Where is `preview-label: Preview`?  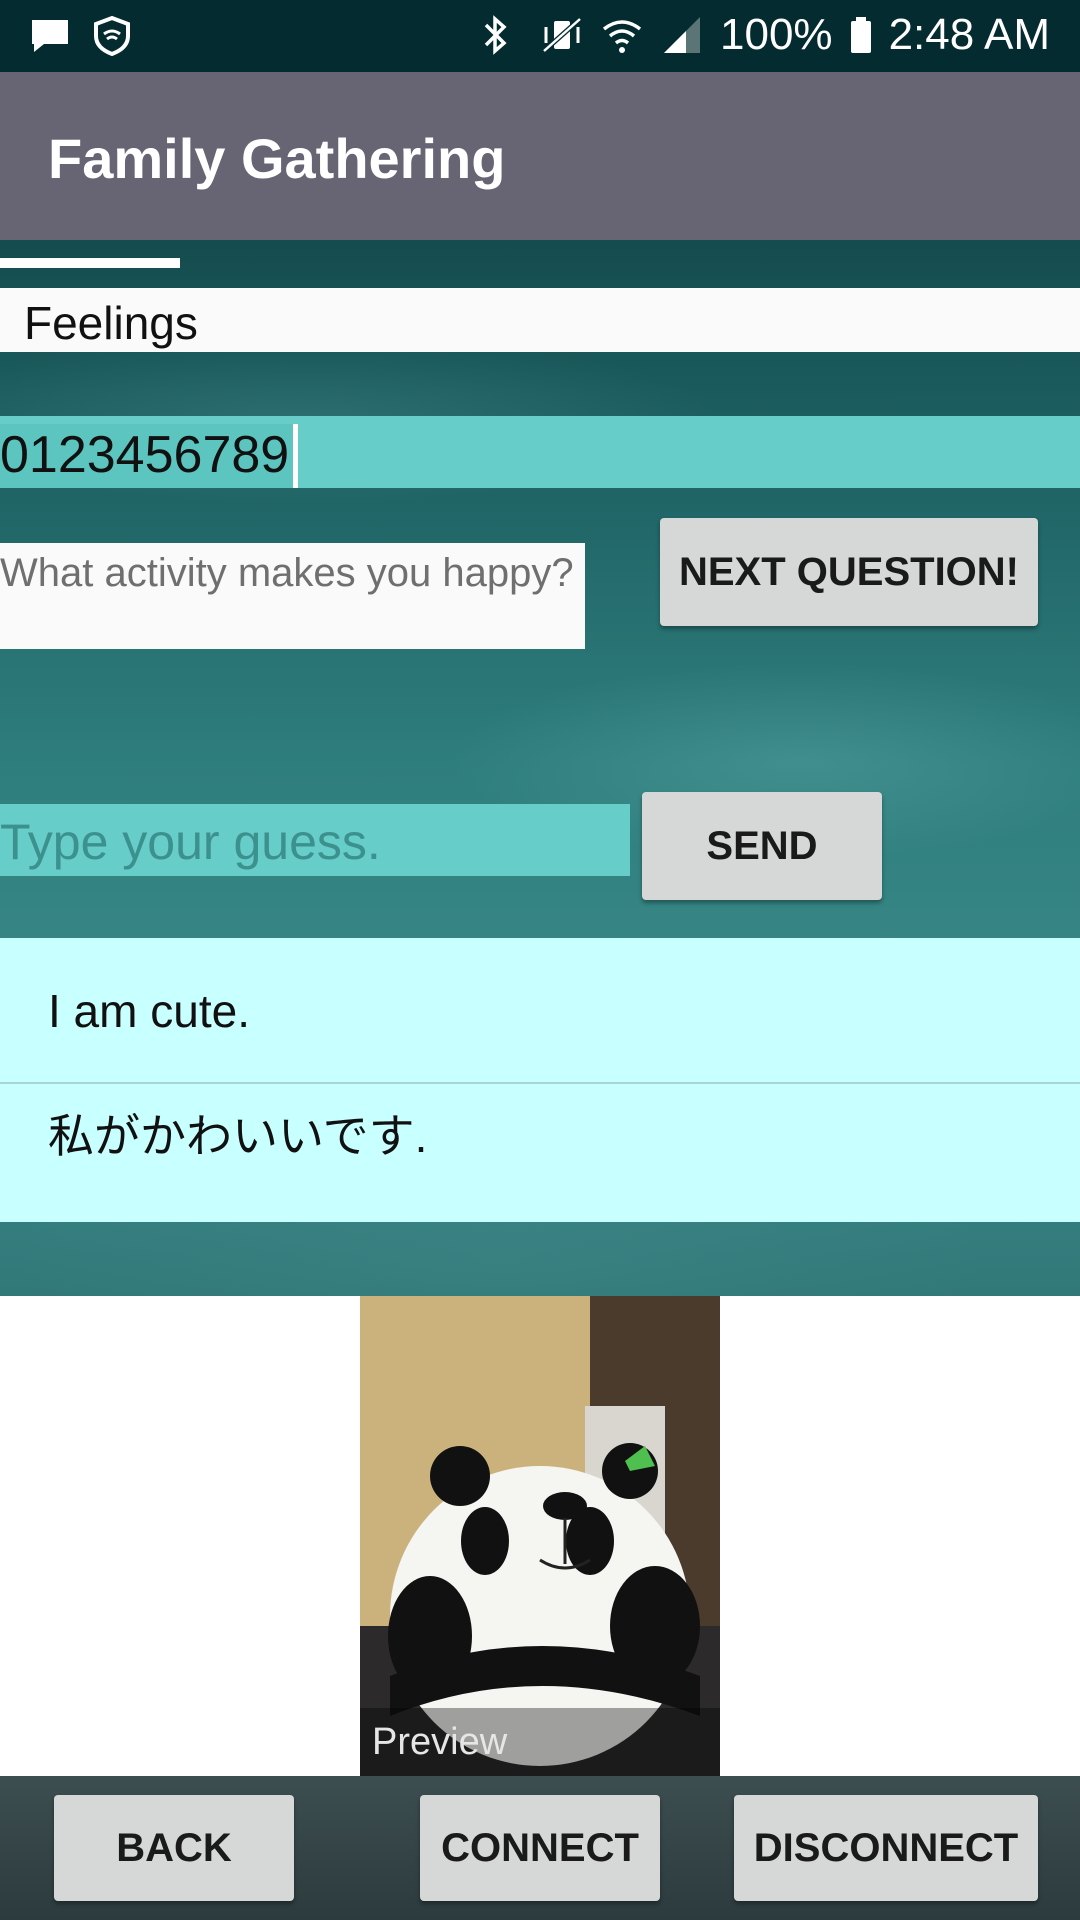 preview-label: Preview is located at coordinates (540, 1742).